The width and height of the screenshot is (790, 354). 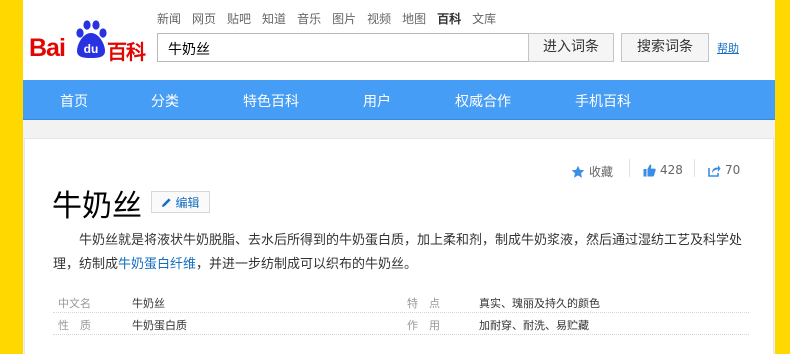 I want to click on summary-link: 牛奶蛋白纤维, so click(x=157, y=264).